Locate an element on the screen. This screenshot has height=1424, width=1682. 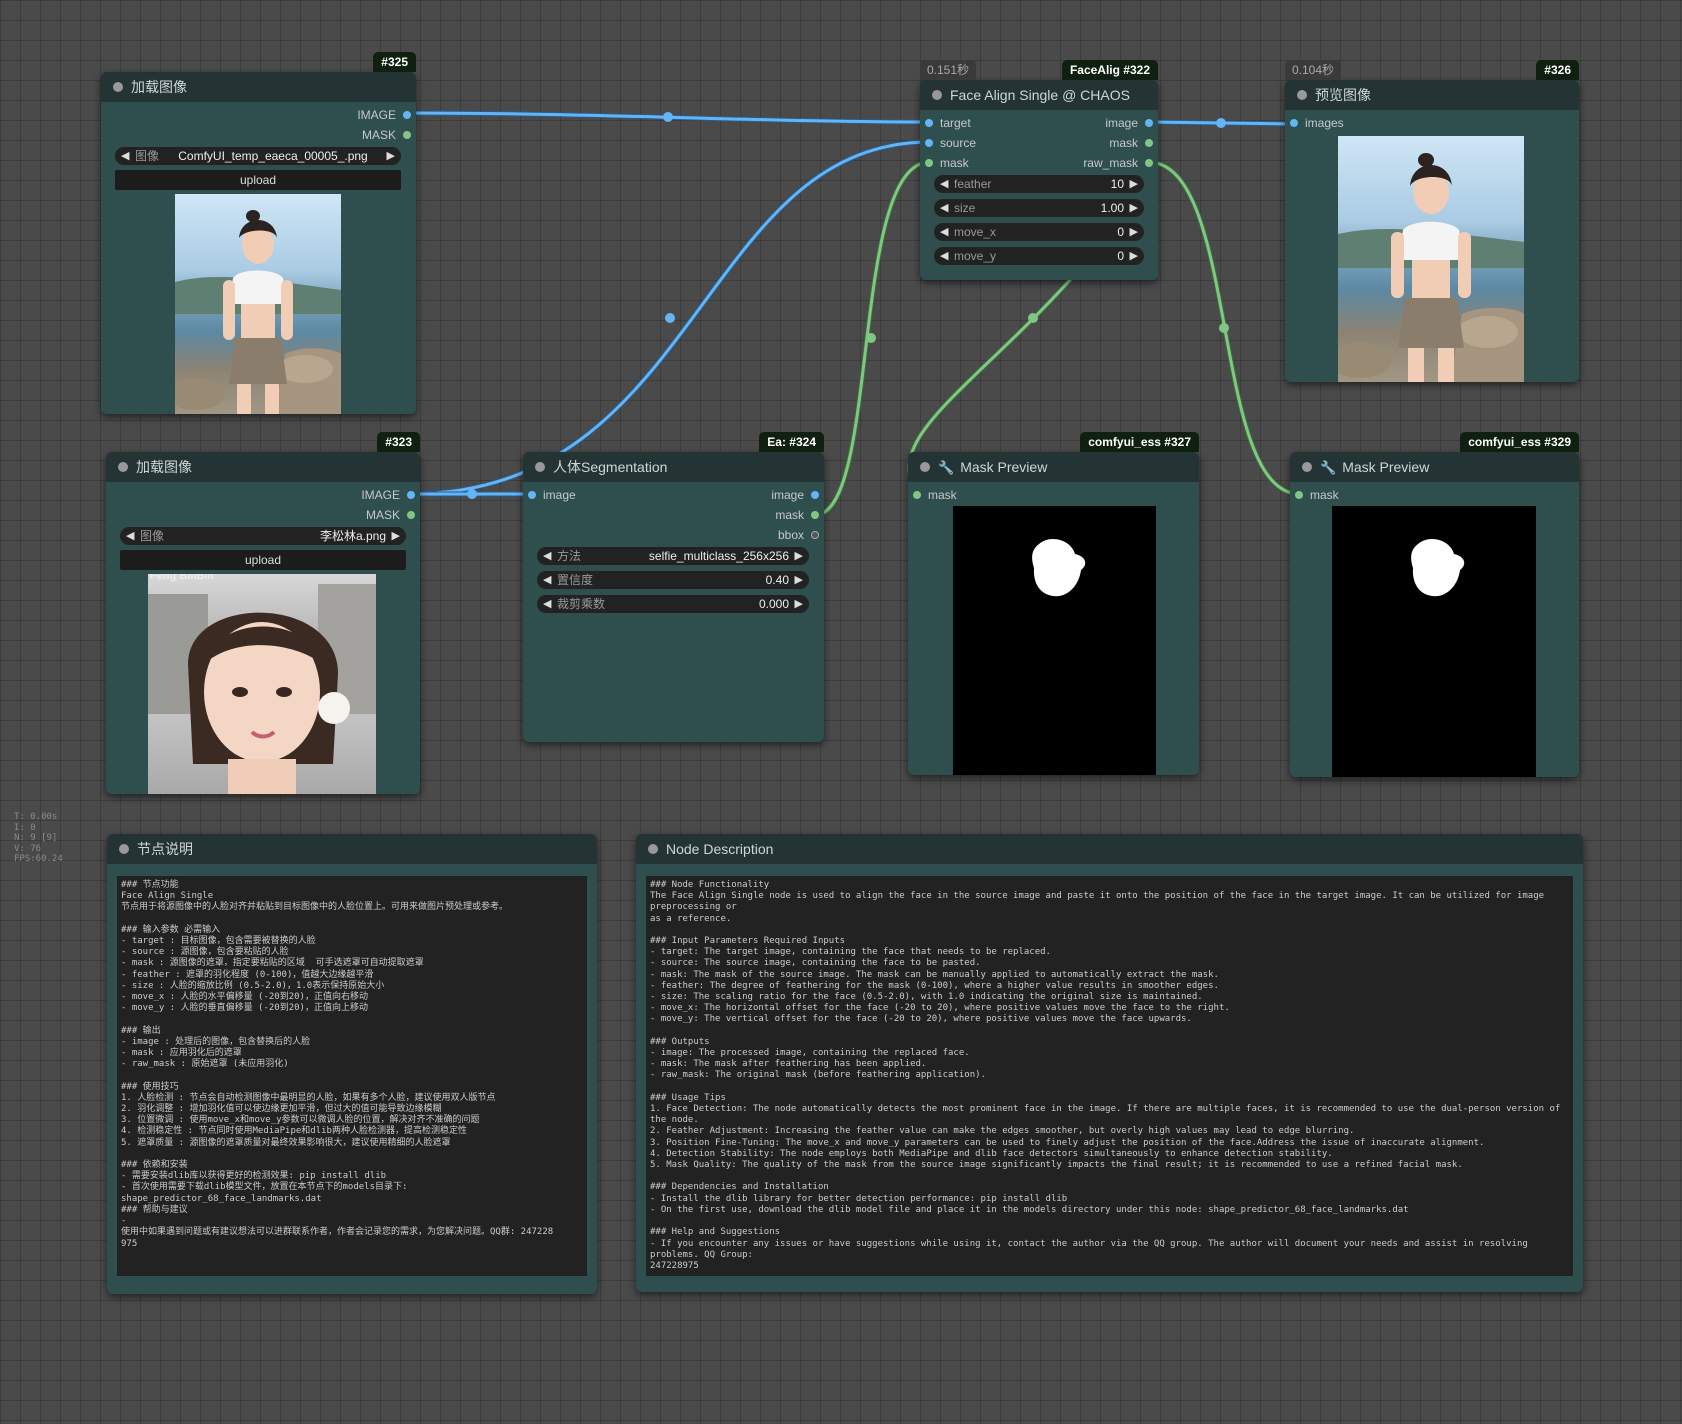
node-title: Face Align Single @ CHAOS is located at coordinates (1039, 95).